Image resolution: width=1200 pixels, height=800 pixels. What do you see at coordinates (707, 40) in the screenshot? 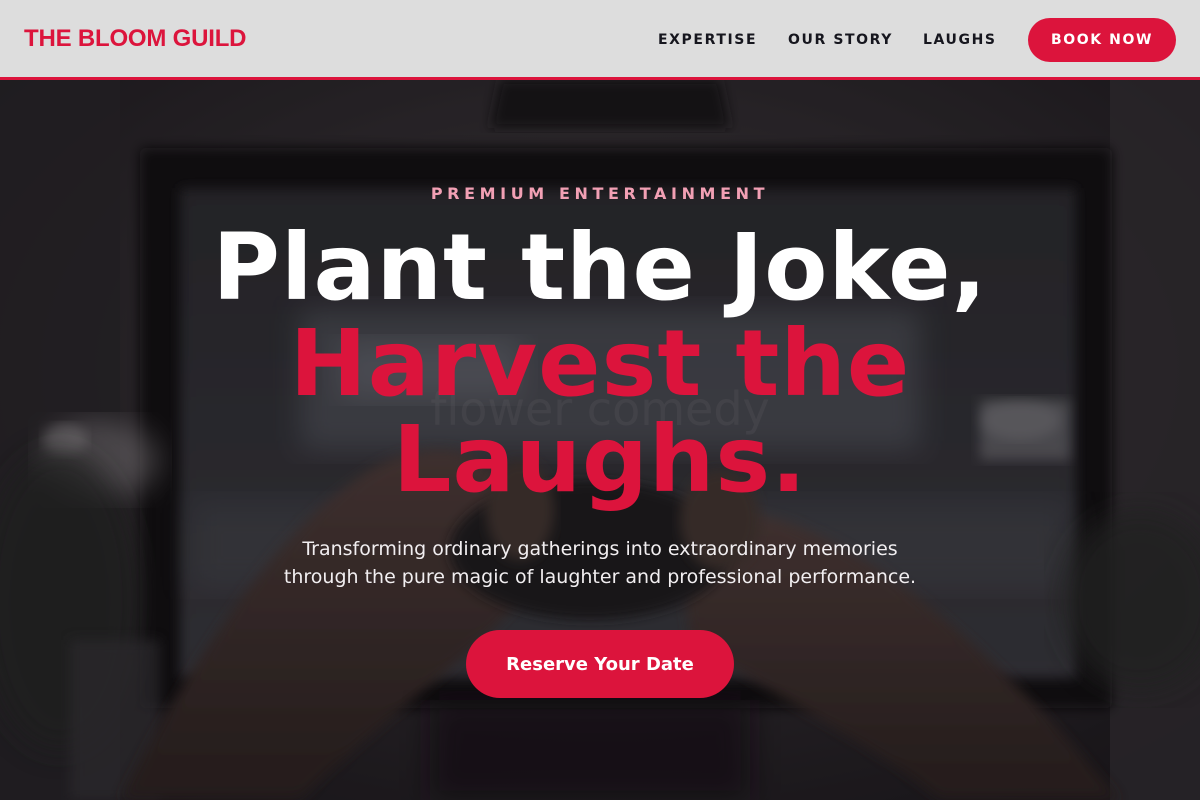
I see `nav-link-expertise: EXPERTISE` at bounding box center [707, 40].